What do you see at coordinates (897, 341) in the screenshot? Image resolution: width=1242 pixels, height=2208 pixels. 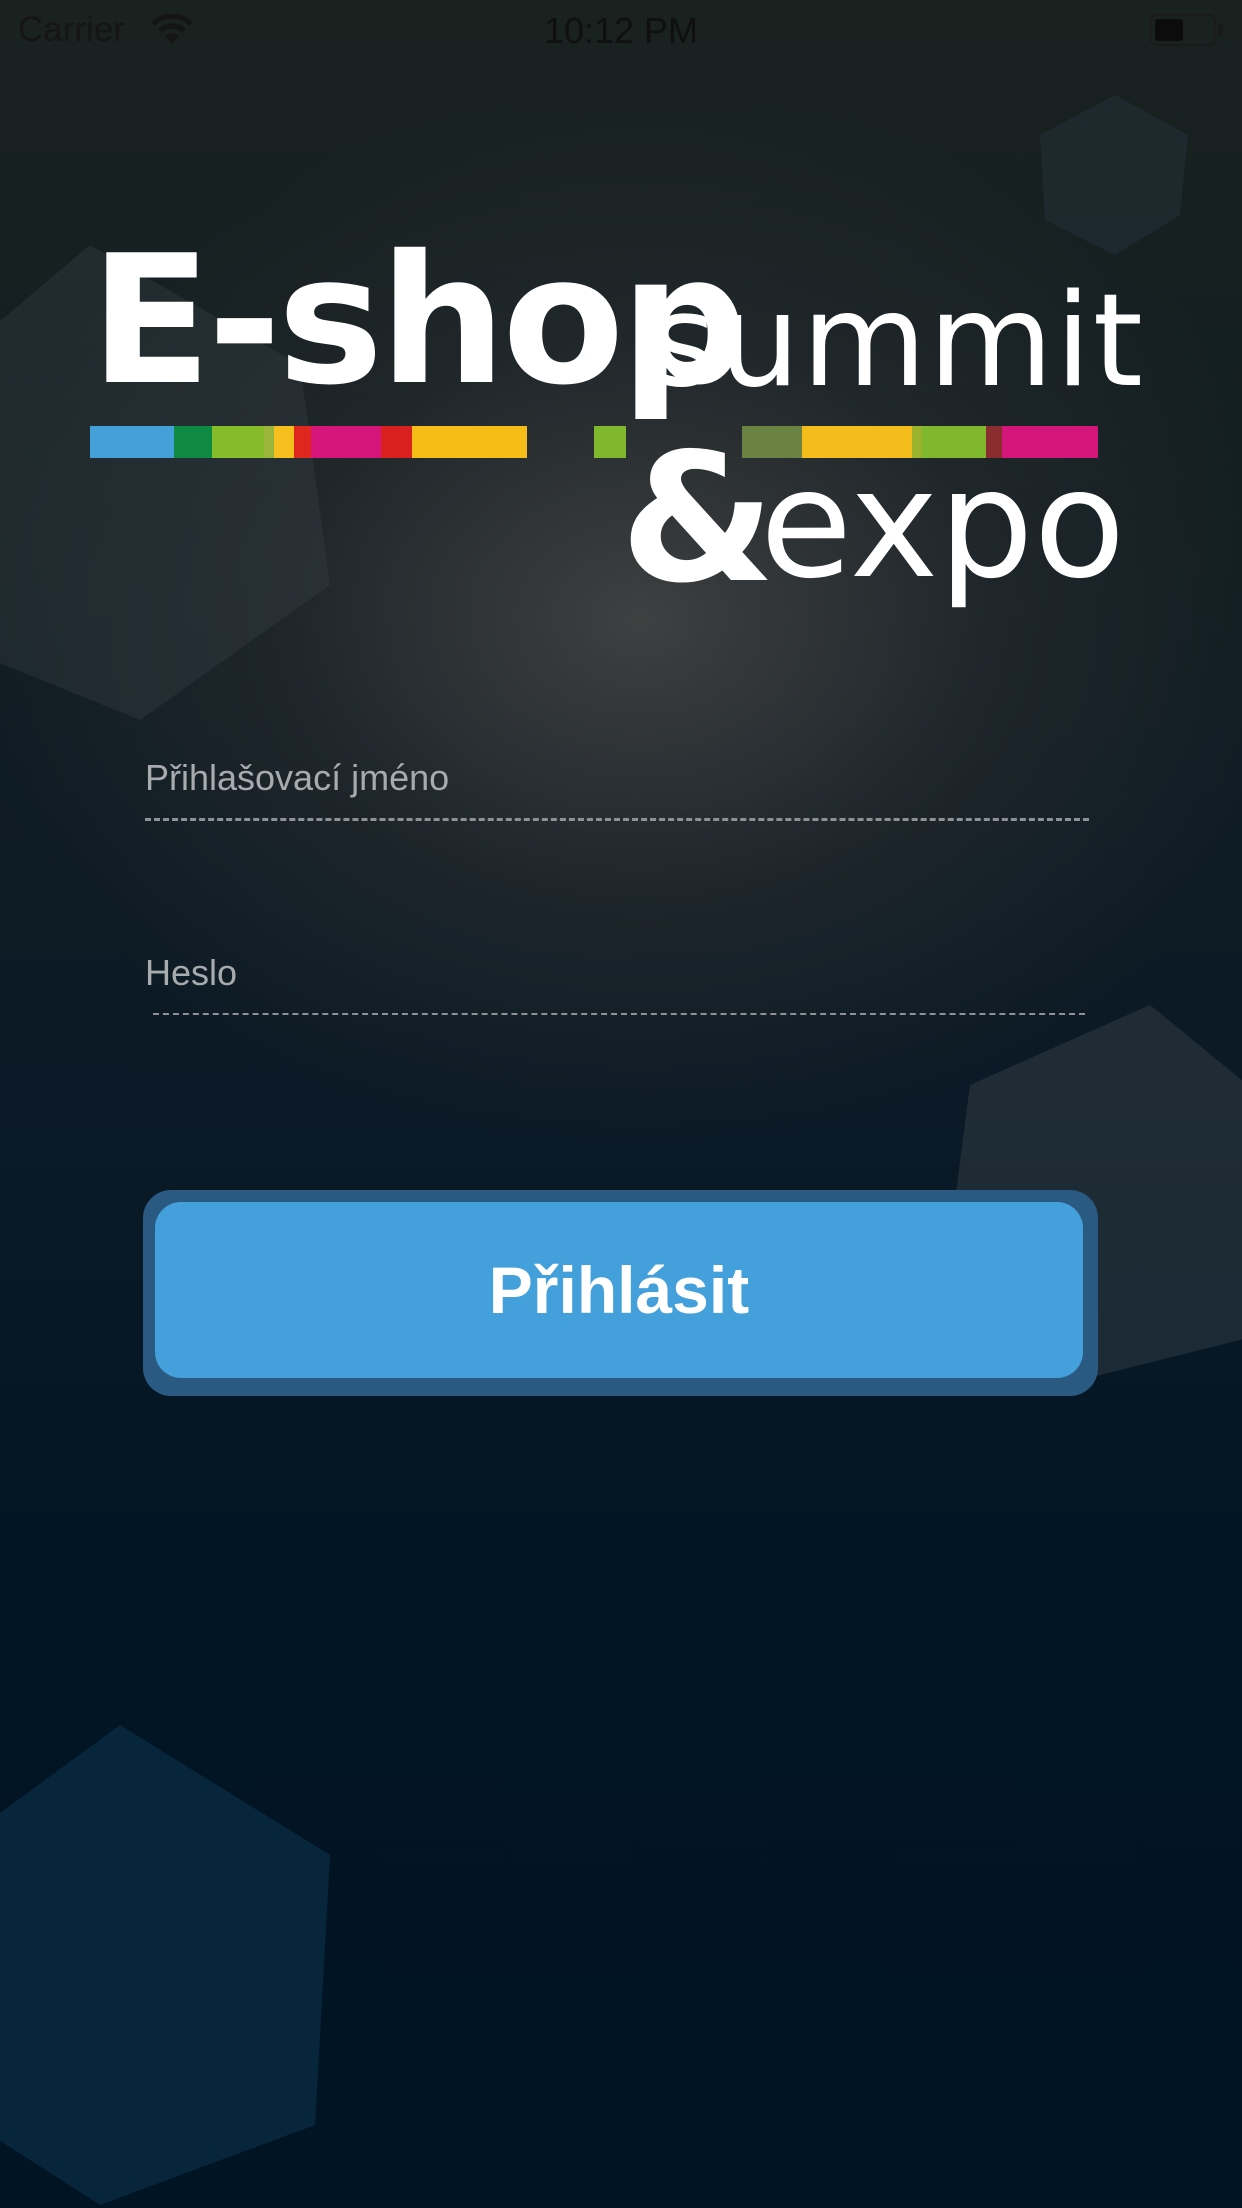 I see `logo-summit-text: summit` at bounding box center [897, 341].